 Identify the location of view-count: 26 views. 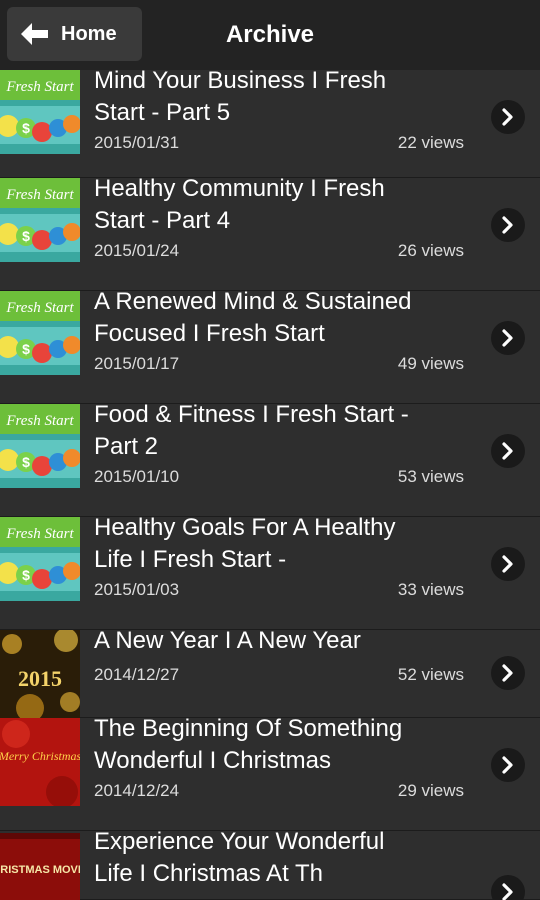
(430, 250).